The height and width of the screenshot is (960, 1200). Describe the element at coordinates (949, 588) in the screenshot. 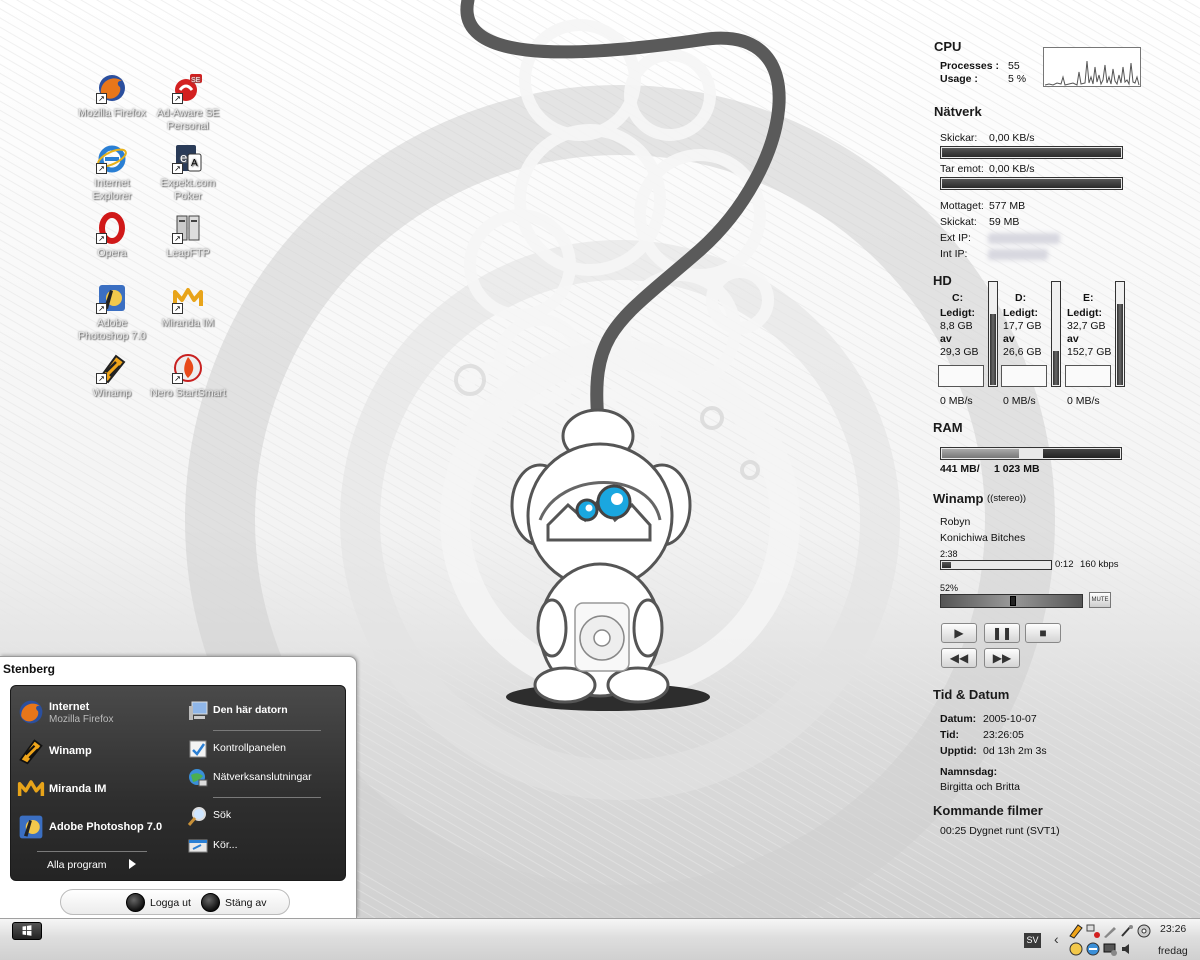

I see `winamp-volume-label: 52%` at that location.